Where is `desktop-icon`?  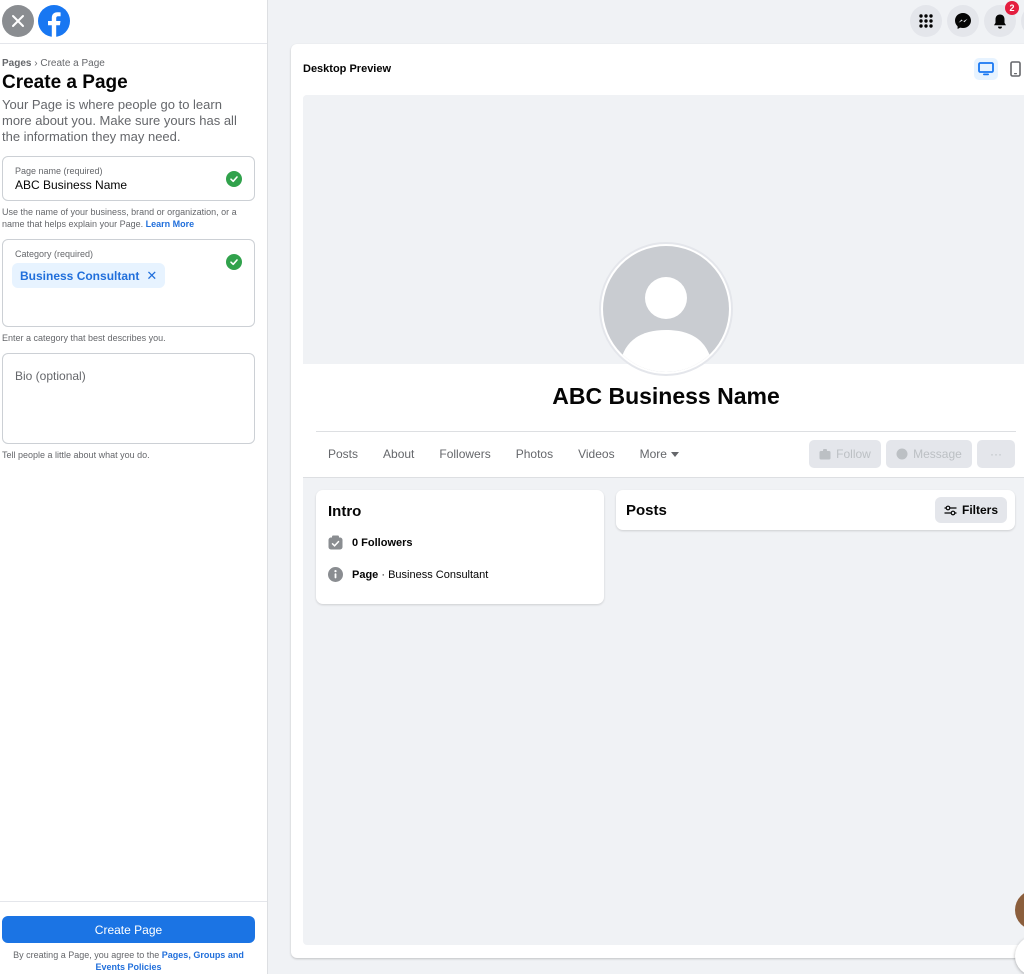 desktop-icon is located at coordinates (986, 69).